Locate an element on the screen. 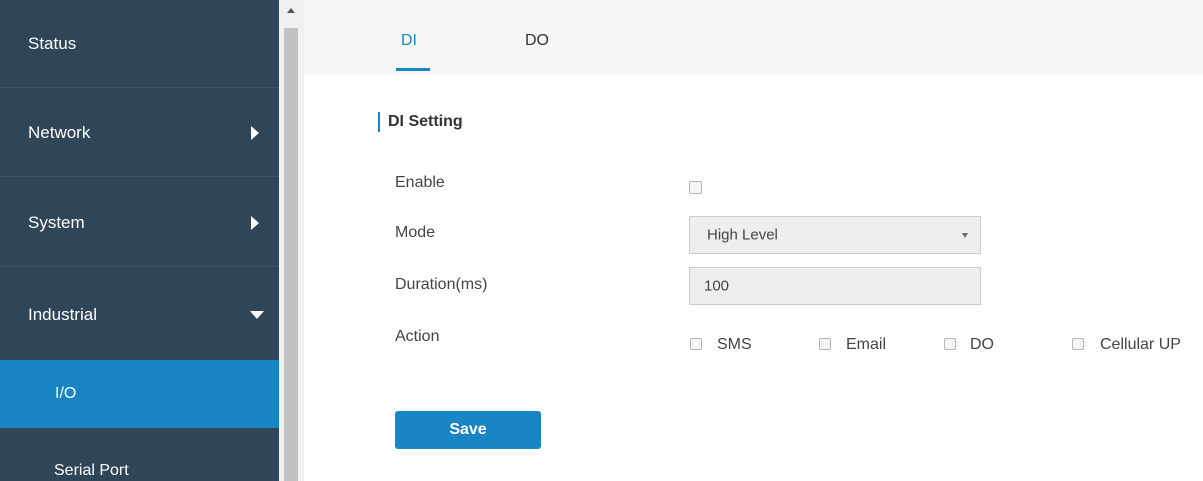  mode-select: High Level is located at coordinates (835, 235).